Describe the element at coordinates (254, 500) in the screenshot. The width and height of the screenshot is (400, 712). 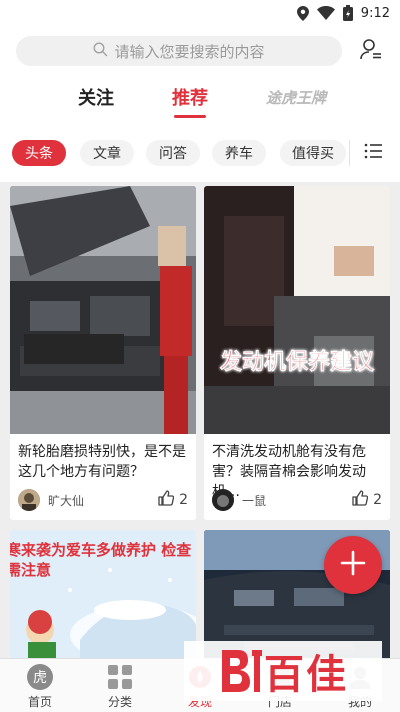
I see `author-name: 一鼠` at that location.